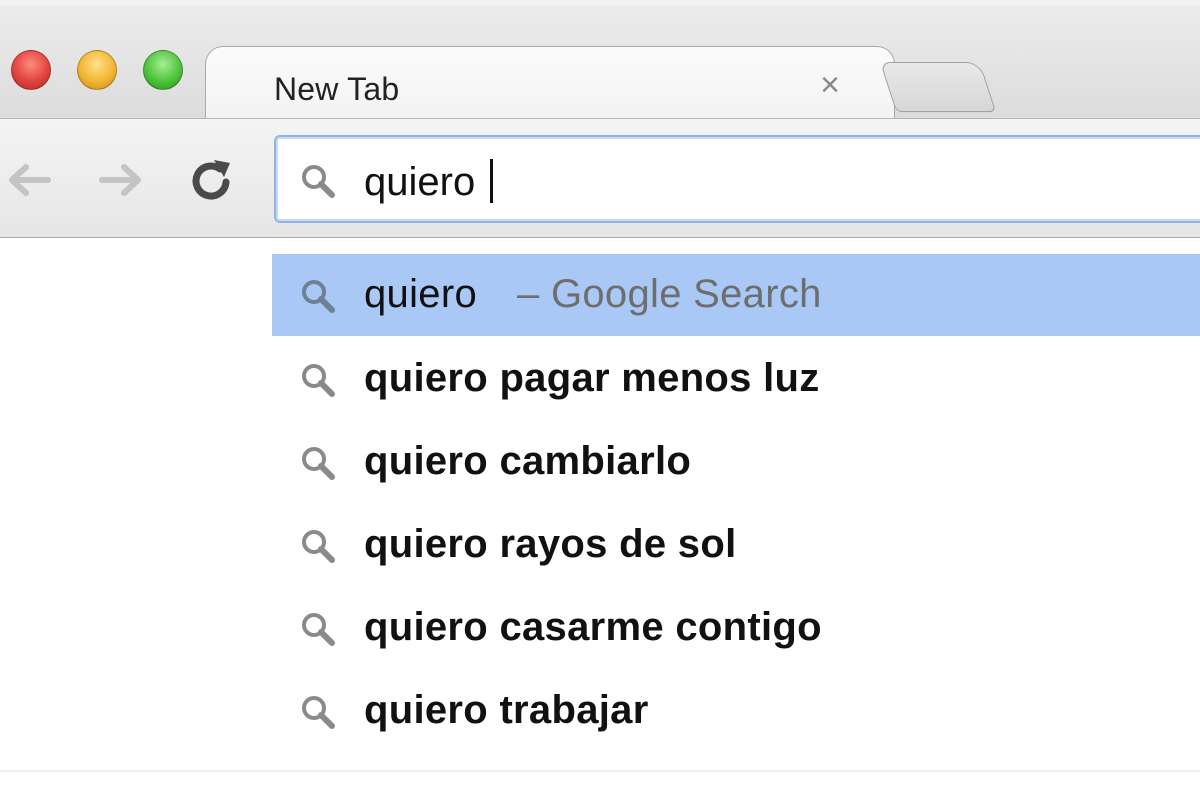 The height and width of the screenshot is (800, 1200). I want to click on text-caret, so click(492, 181).